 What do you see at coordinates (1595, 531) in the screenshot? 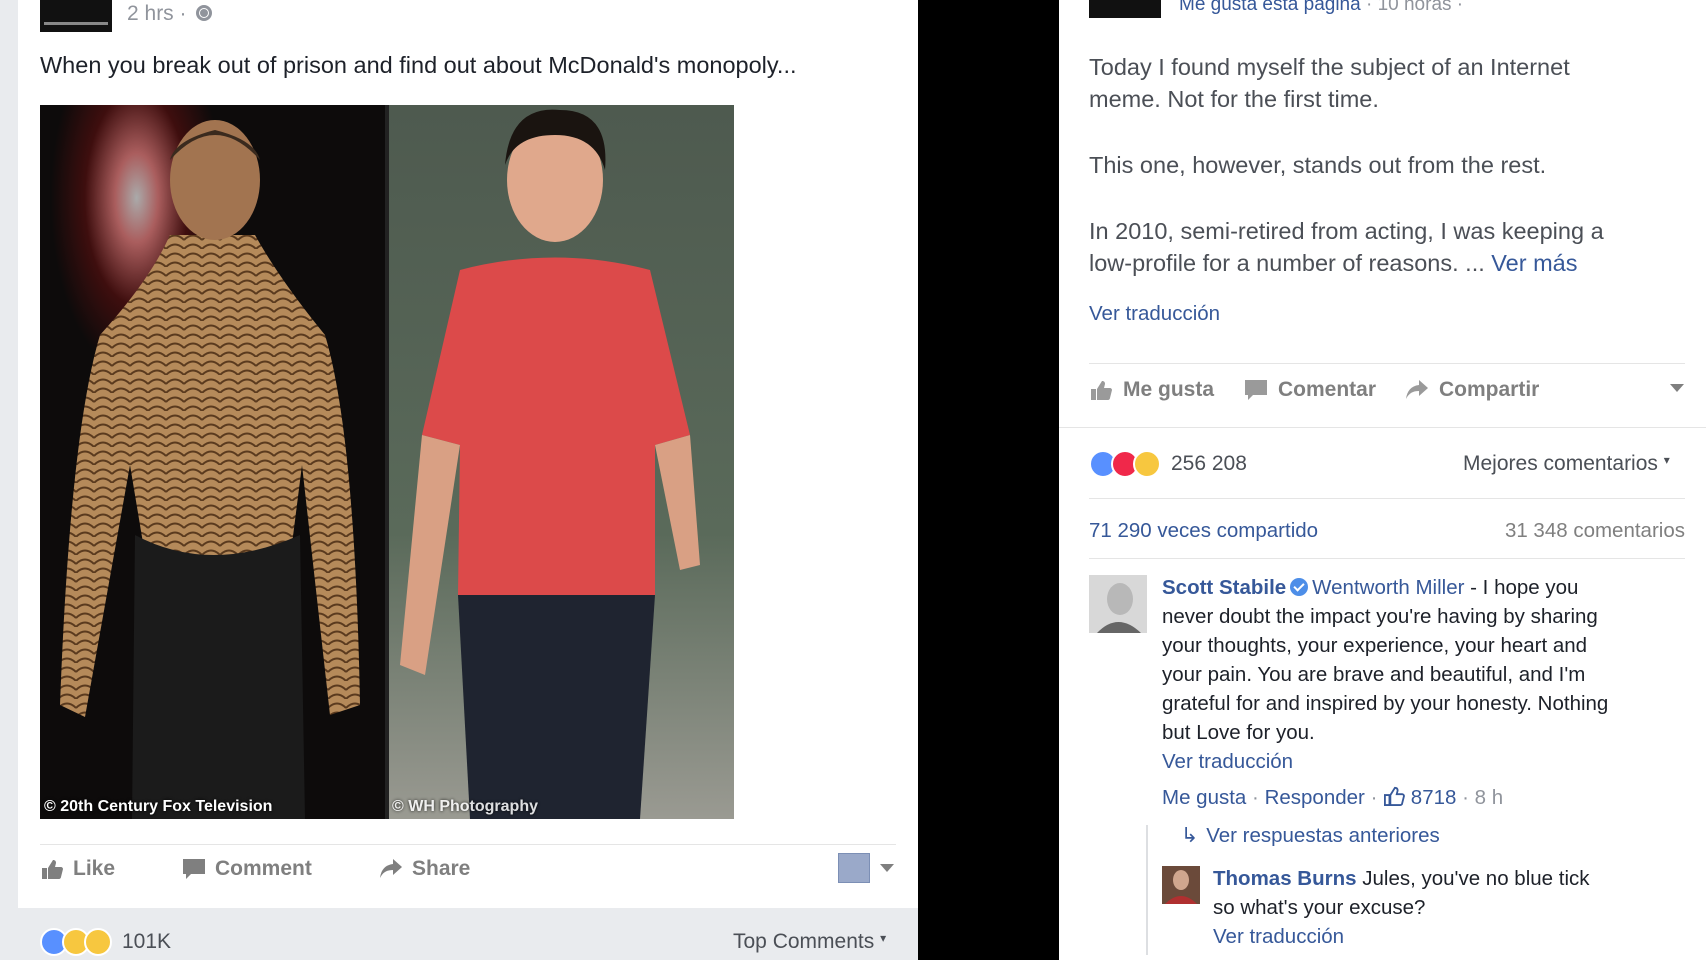
I see `comments-count: 31 348 comentarios` at bounding box center [1595, 531].